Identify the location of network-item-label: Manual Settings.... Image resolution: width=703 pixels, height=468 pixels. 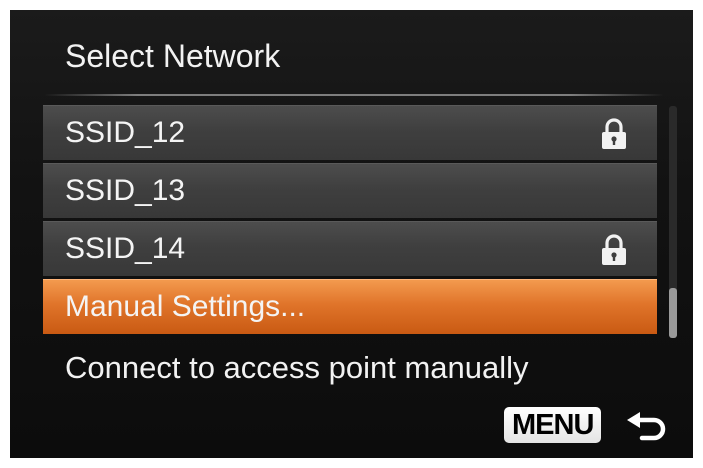
(185, 306).